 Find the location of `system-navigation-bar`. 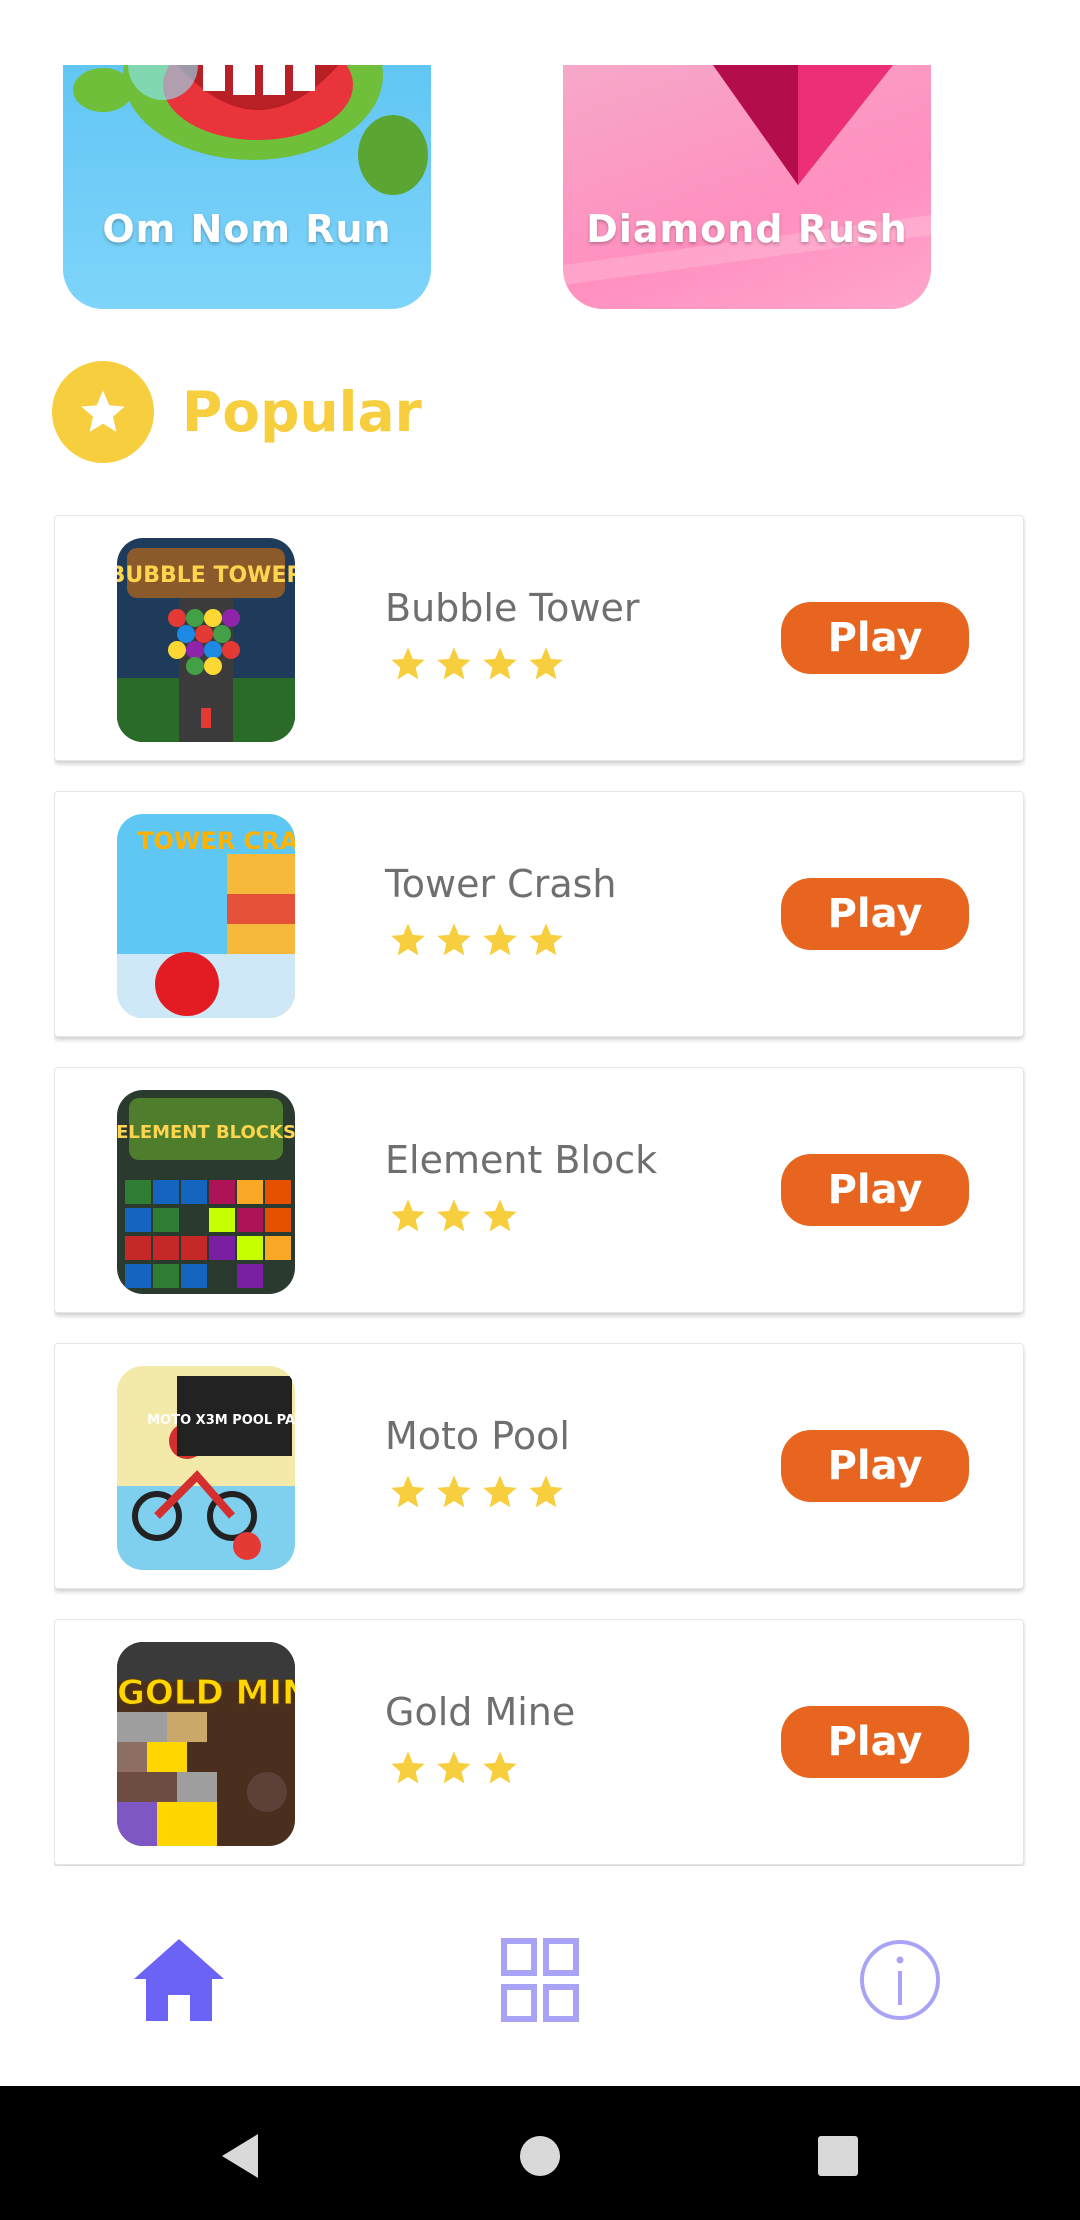

system-navigation-bar is located at coordinates (540, 2153).